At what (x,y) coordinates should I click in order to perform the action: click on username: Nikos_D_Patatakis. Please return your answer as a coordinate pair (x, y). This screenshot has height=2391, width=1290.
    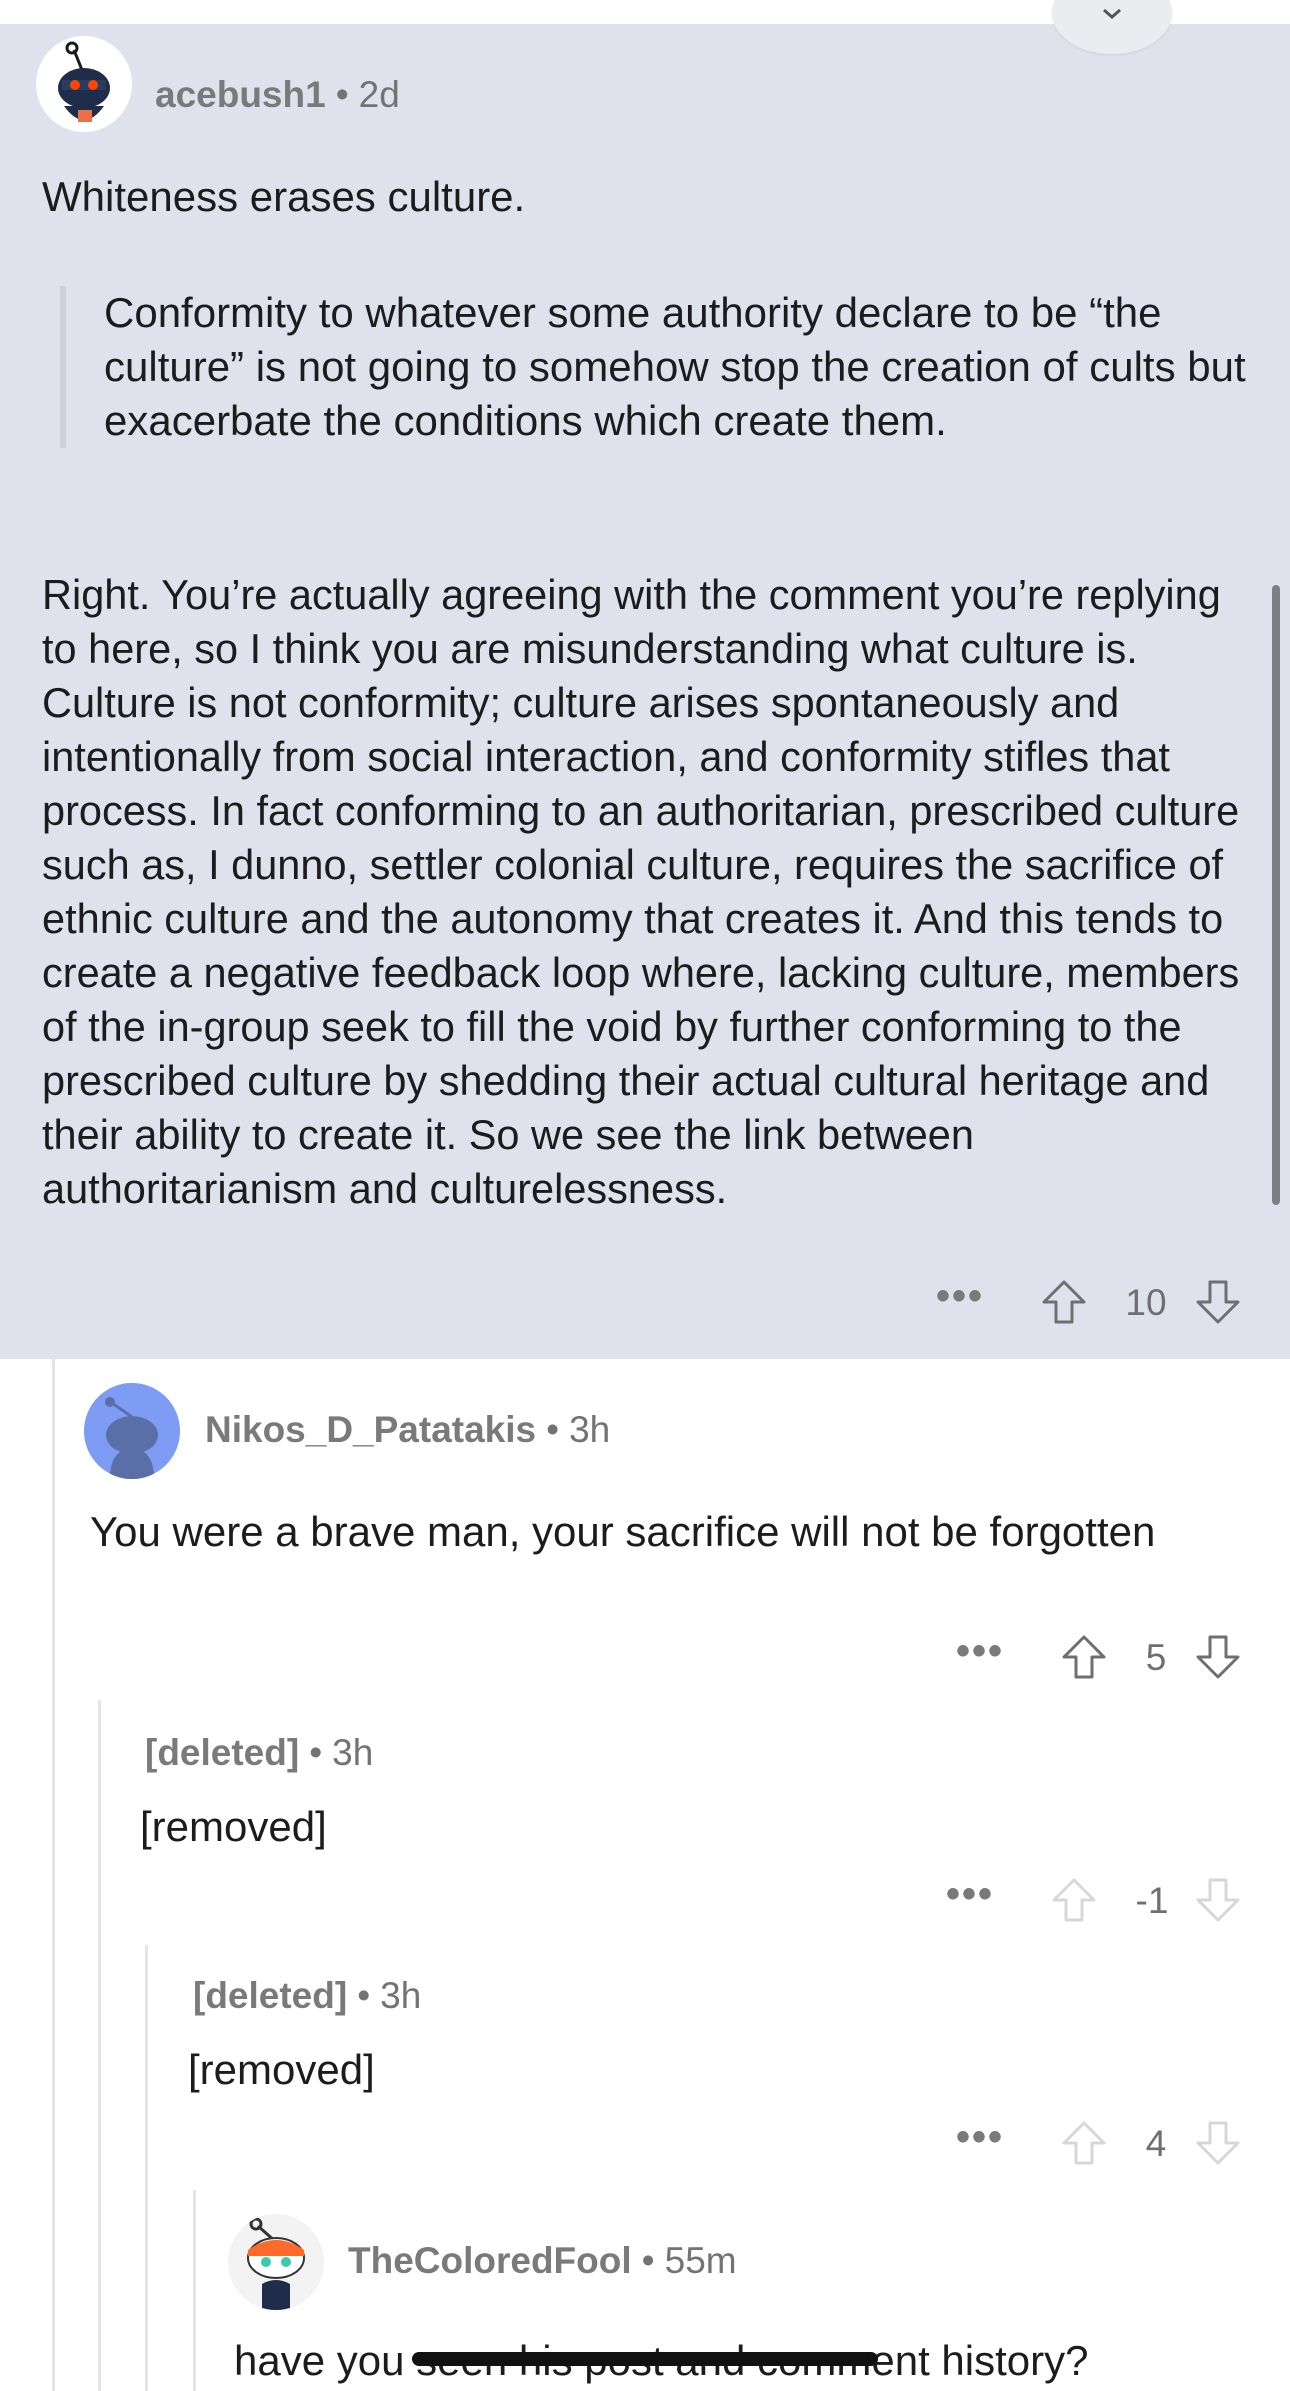
    Looking at the image, I should click on (370, 1429).